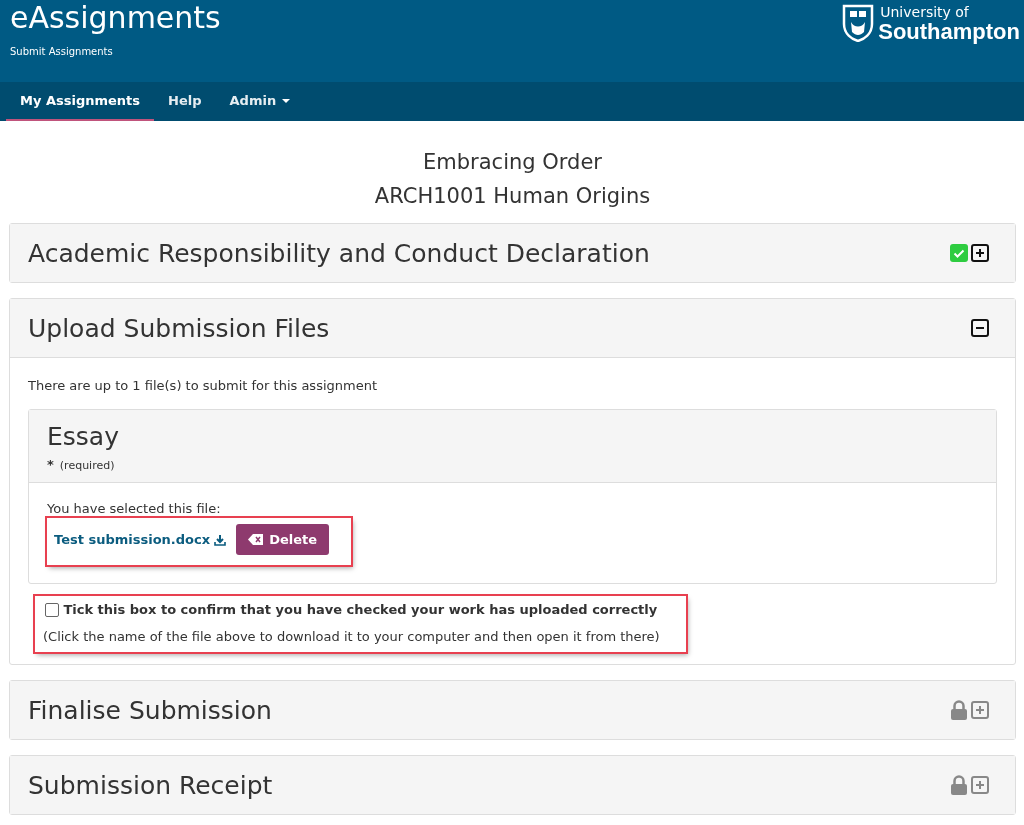  Describe the element at coordinates (62, 51) in the screenshot. I see `app-subtitle: Submit Assignments` at that location.